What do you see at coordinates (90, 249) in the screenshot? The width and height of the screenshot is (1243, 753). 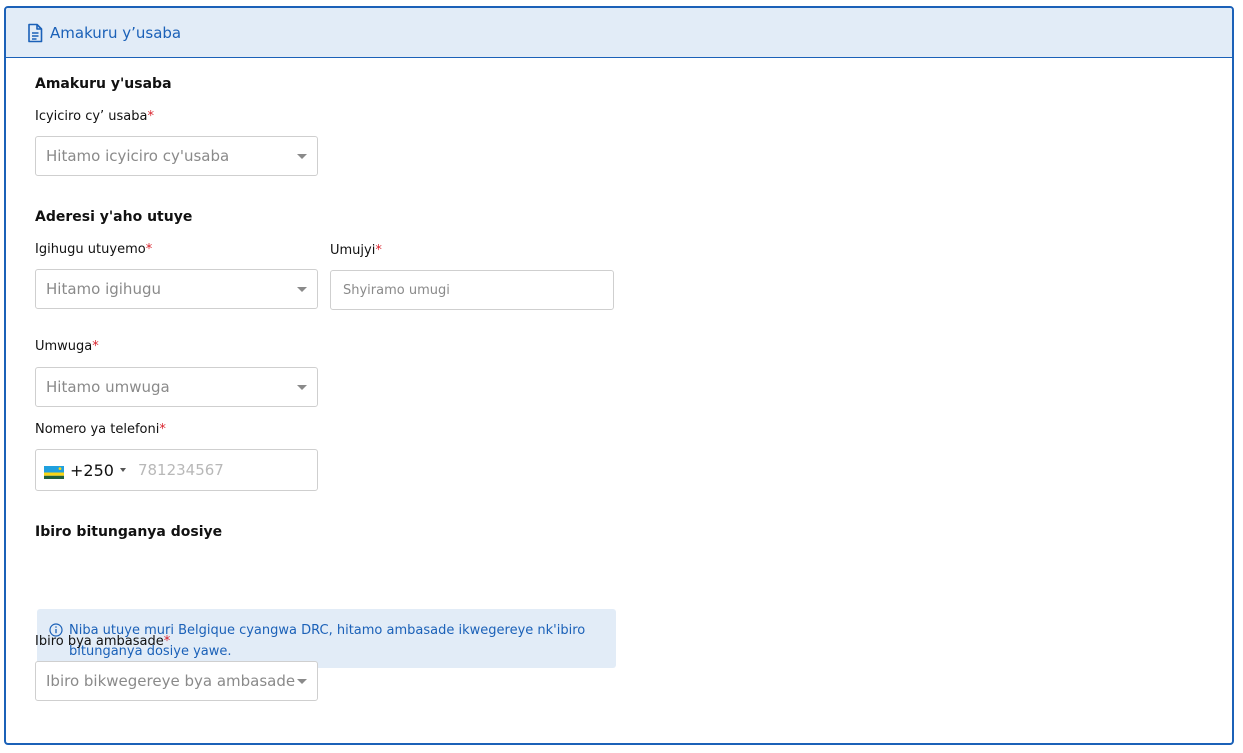 I see `country-label-text: Igihugu utuyemo` at bounding box center [90, 249].